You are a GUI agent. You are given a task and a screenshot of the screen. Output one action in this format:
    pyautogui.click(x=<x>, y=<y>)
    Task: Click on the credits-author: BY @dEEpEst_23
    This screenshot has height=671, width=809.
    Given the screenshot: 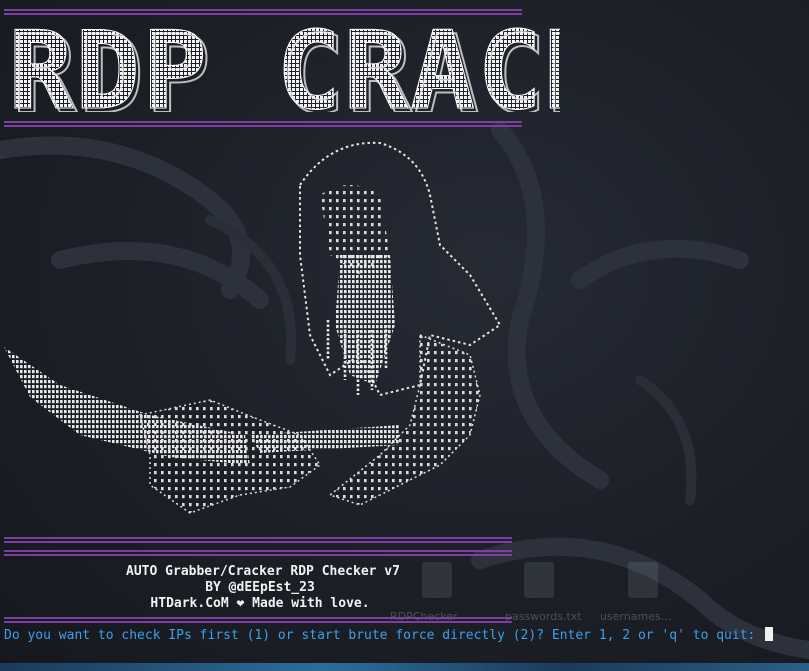 What is the action you would take?
    pyautogui.click(x=260, y=587)
    